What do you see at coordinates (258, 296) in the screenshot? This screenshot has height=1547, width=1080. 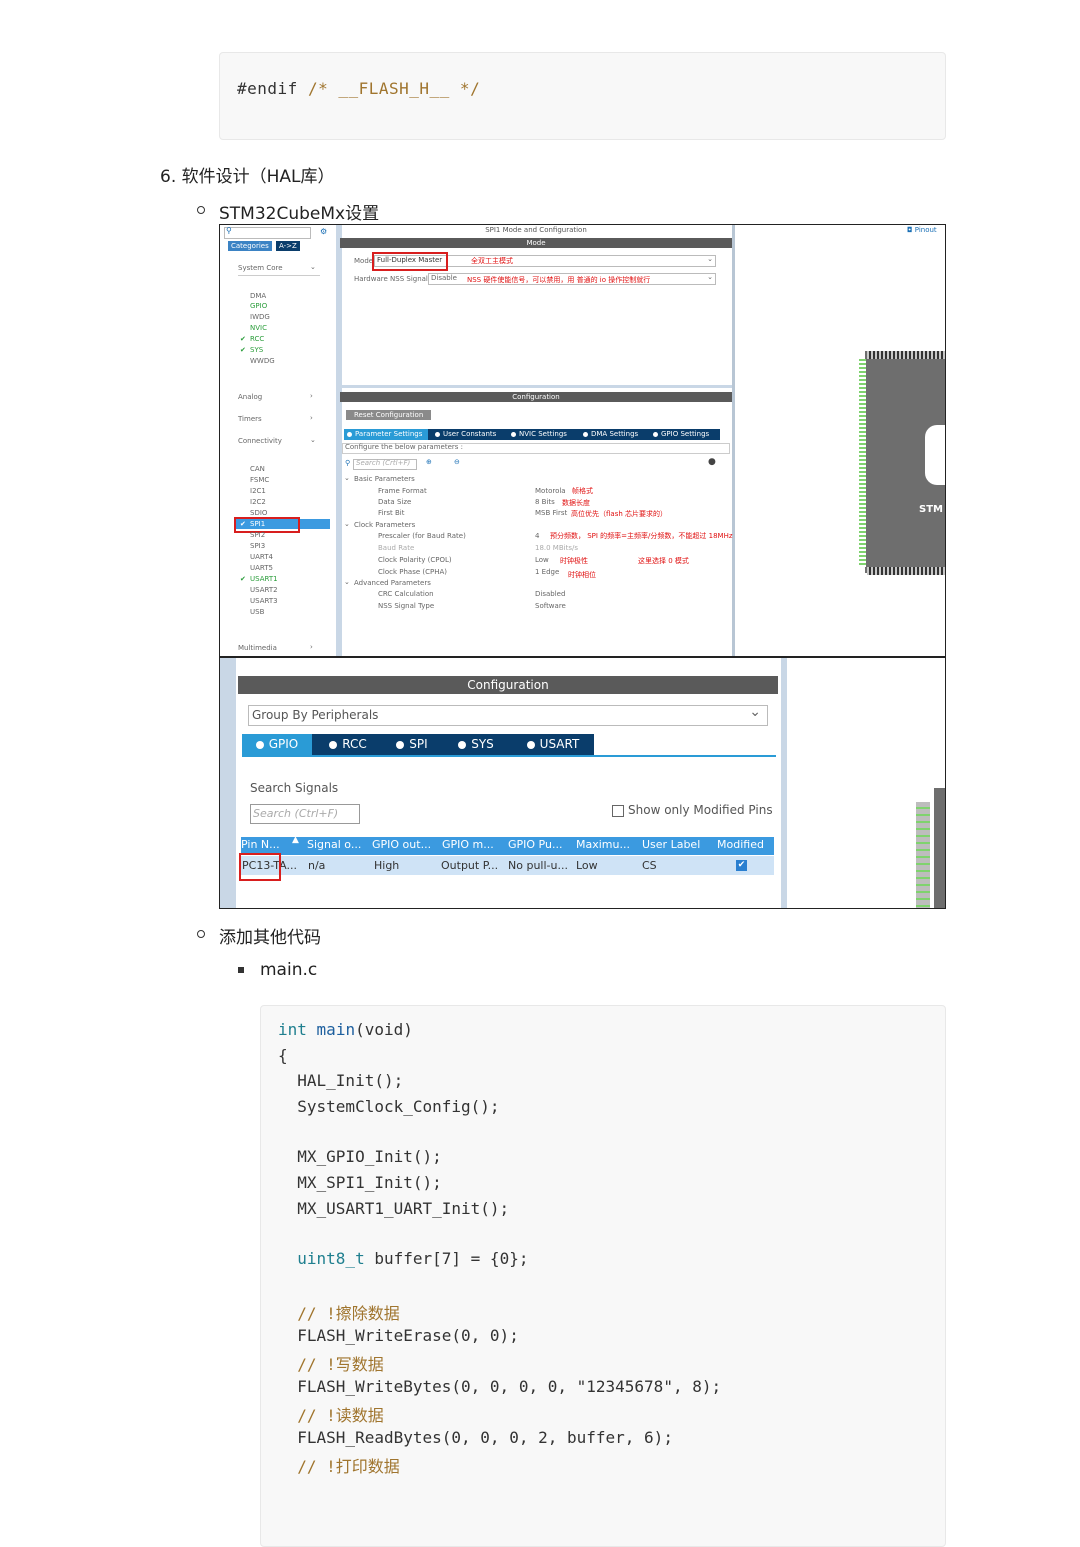 I see `list-item: DMA` at bounding box center [258, 296].